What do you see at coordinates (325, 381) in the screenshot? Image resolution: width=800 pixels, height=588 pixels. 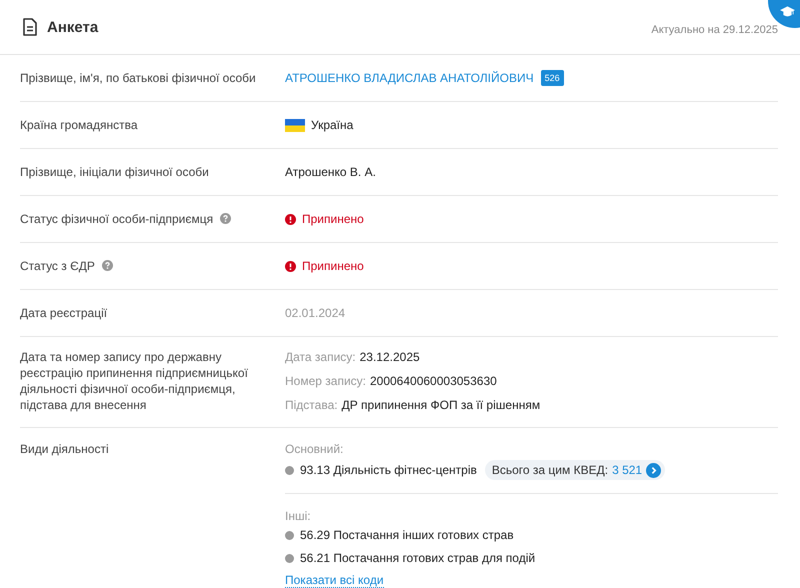 I see `record-key: Номер запису:` at bounding box center [325, 381].